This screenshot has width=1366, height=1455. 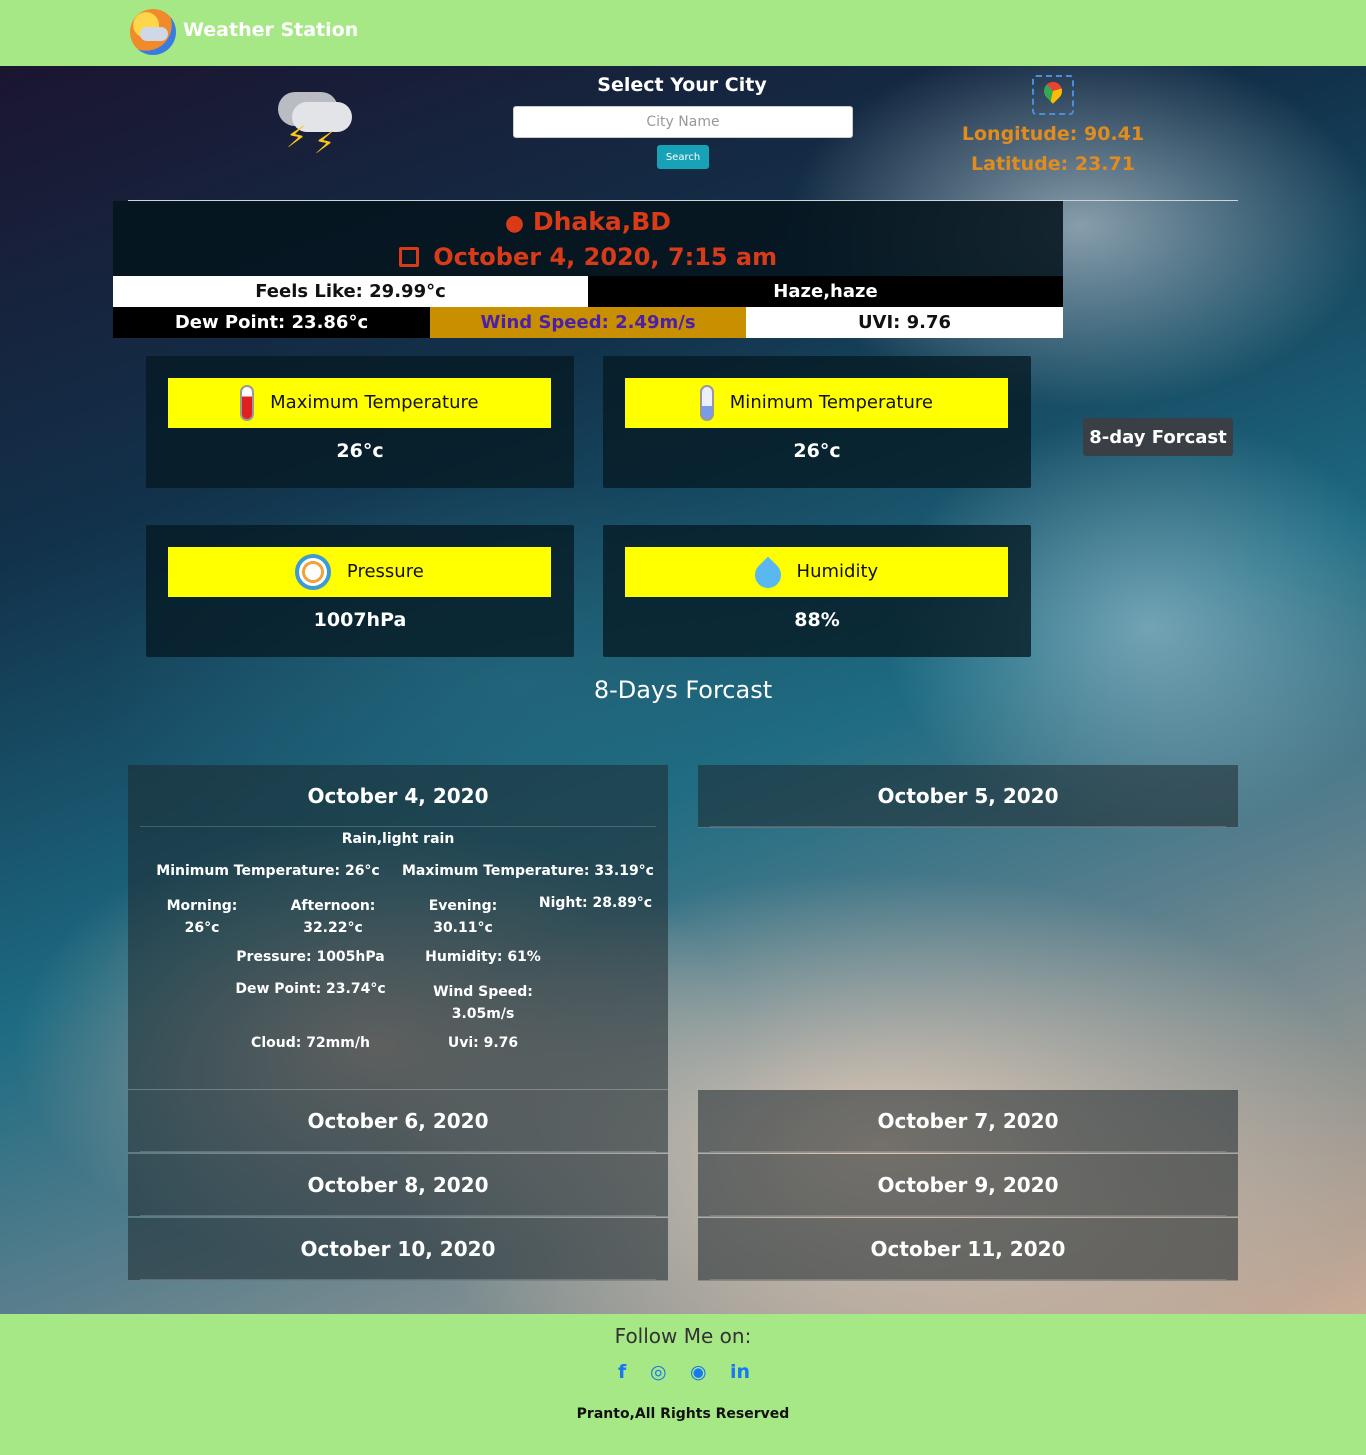 I want to click on forecast-day-panel: October 11, 2020, so click(x=968, y=1249).